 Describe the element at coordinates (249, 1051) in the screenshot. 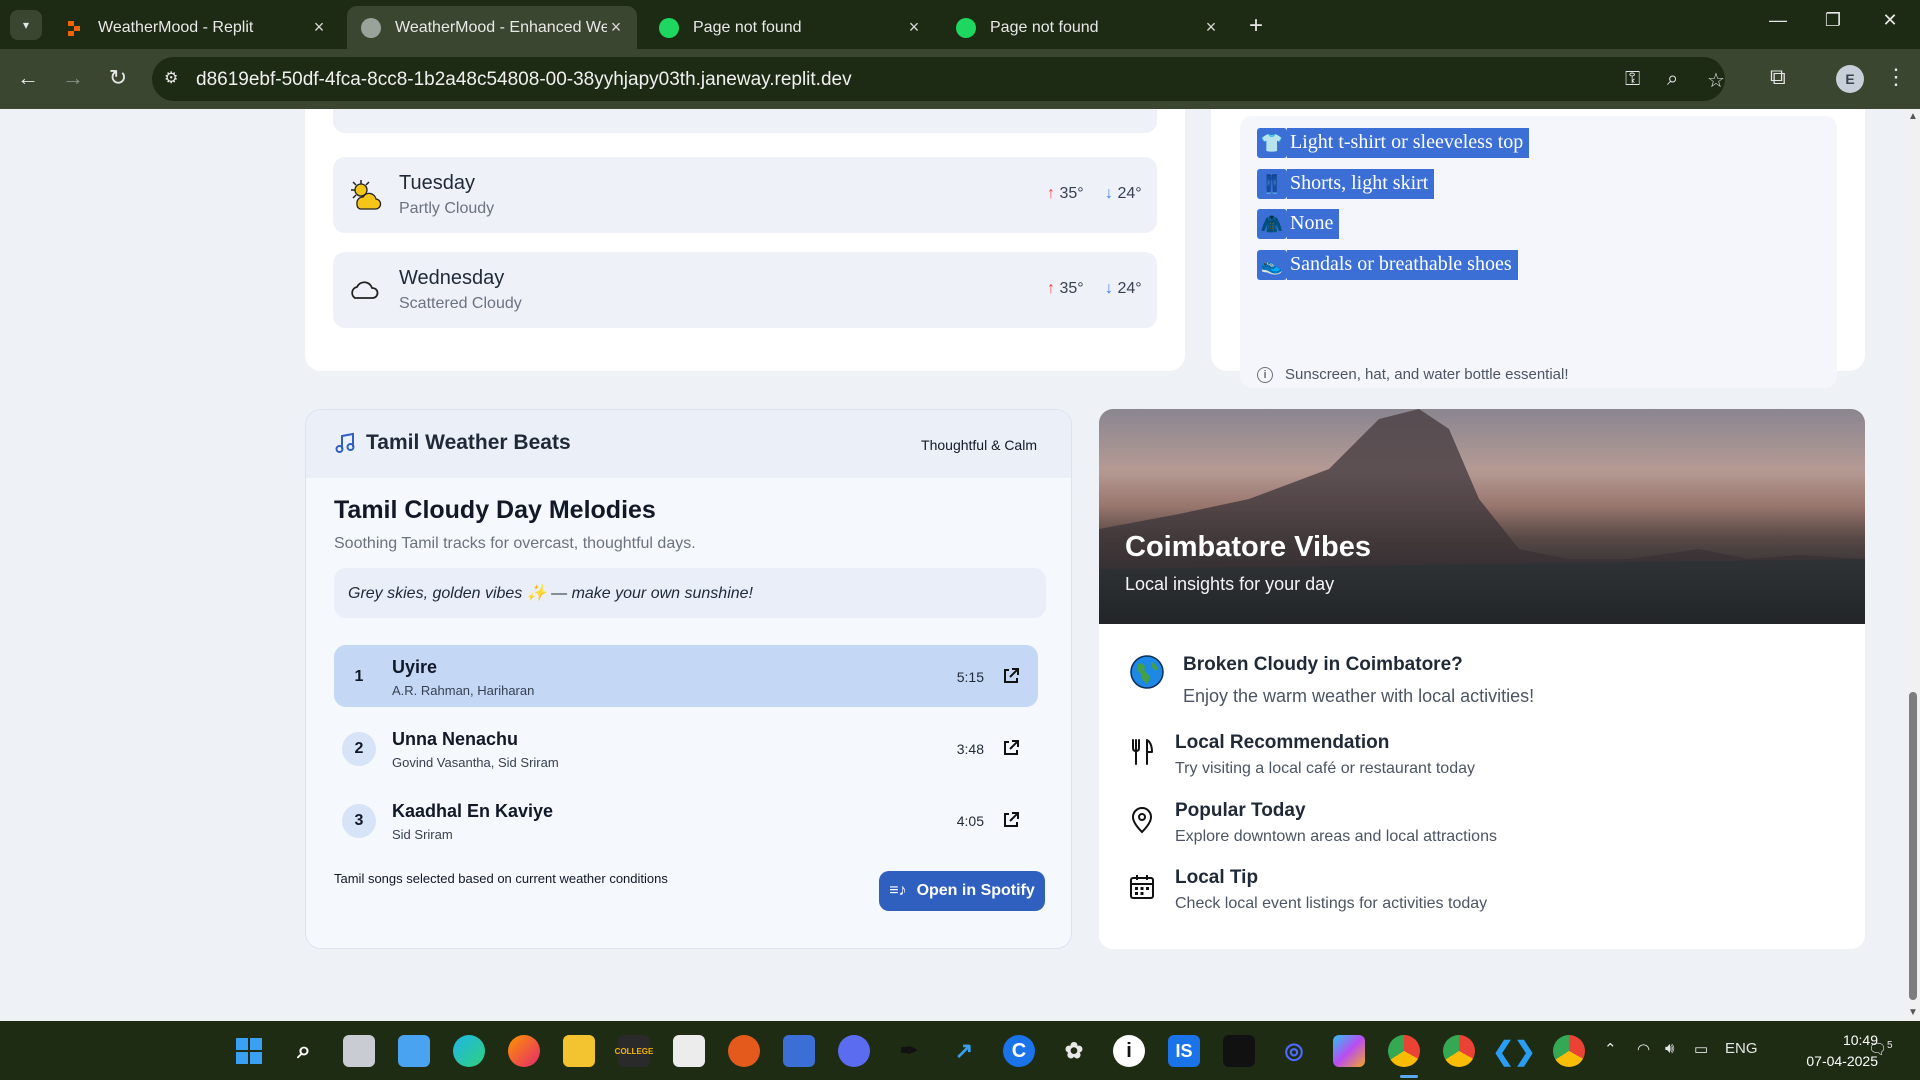

I see `windows-start-icon` at that location.